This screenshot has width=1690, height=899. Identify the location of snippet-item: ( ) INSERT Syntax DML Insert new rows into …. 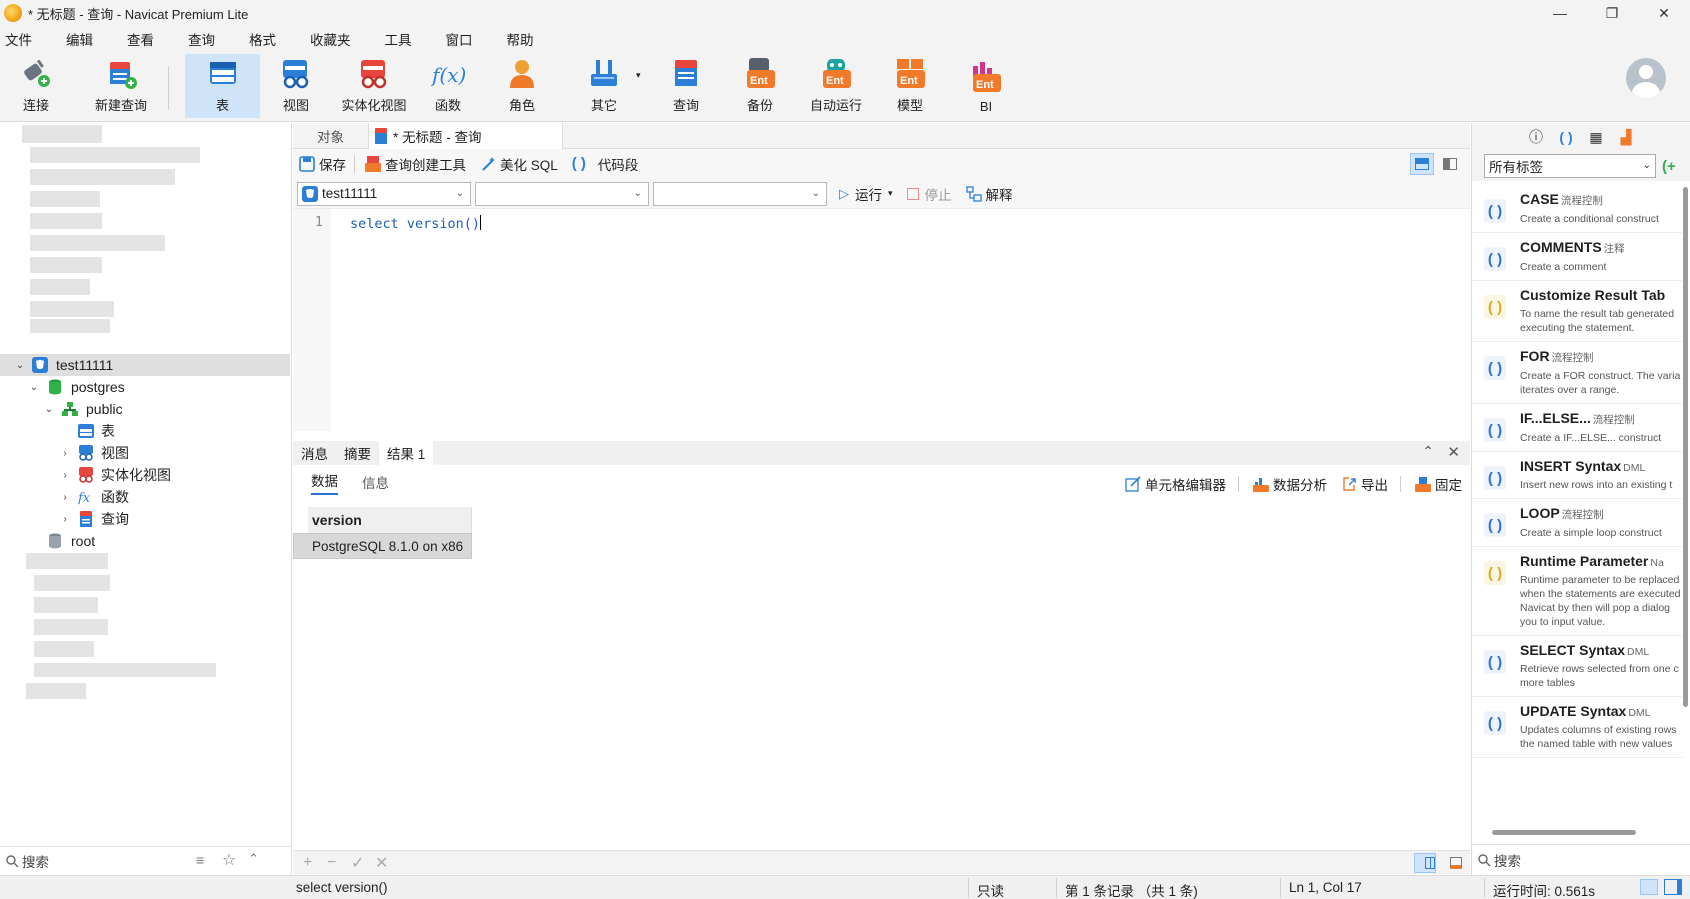
(1577, 475).